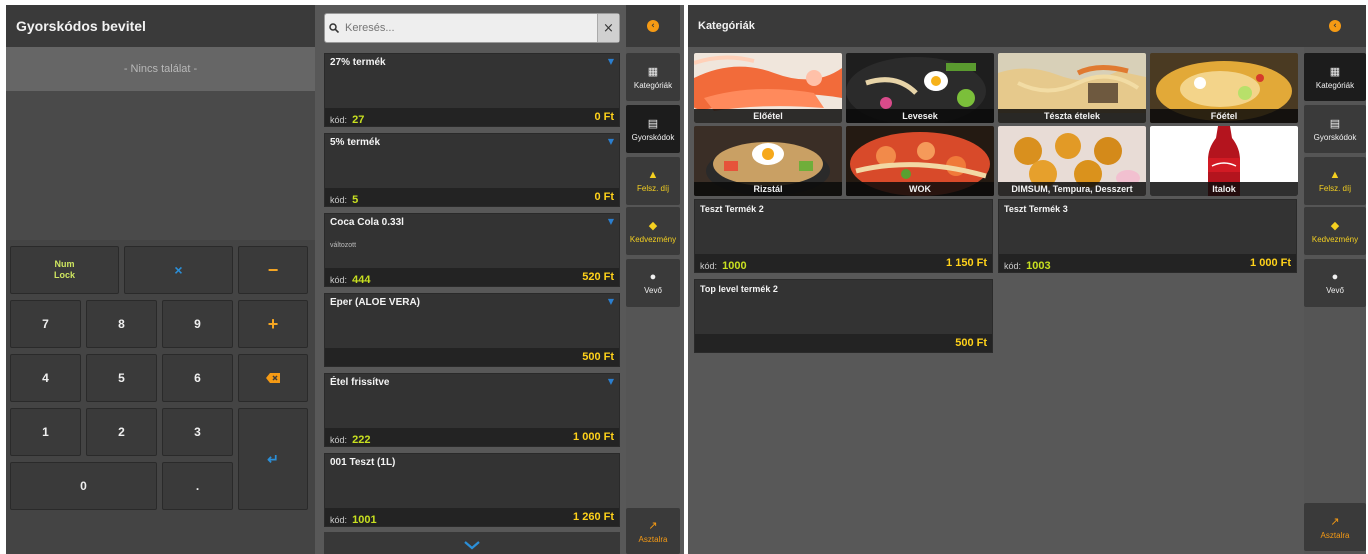 This screenshot has height=554, width=1368. Describe the element at coordinates (472, 410) in the screenshot. I see `product-card: Étel frissítve ▼ kód: 222 1 000 Ft` at that location.